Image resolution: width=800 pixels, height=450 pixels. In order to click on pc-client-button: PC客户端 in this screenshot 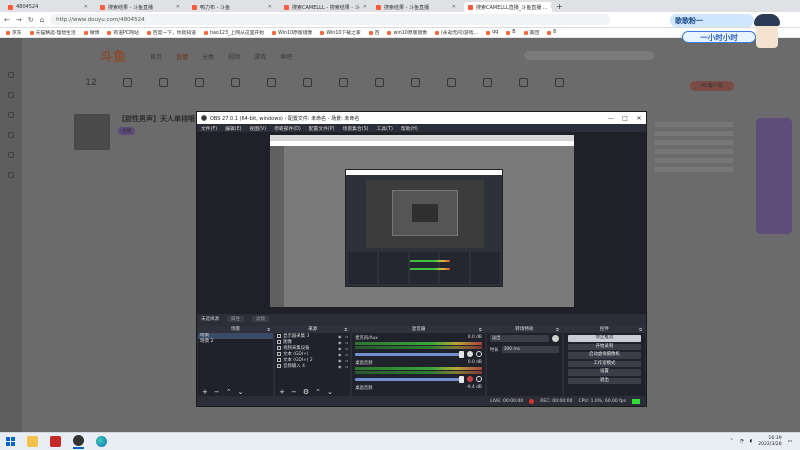, I will do `click(712, 86)`.